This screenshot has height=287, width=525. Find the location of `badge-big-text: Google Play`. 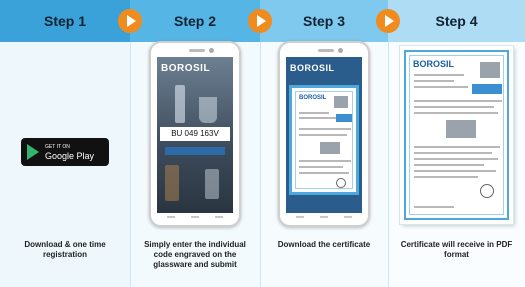

badge-big-text: Google Play is located at coordinates (70, 156).